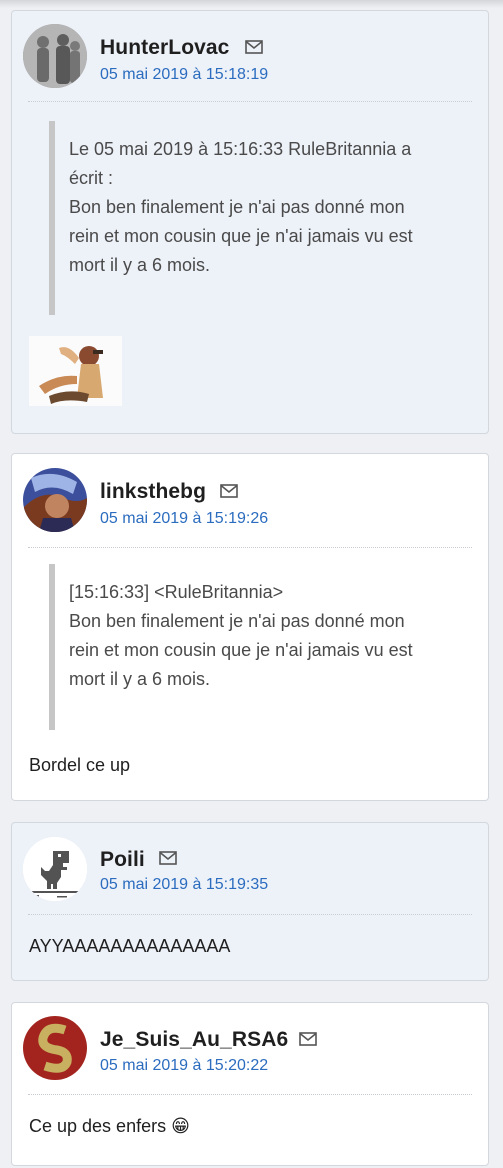 This screenshot has height=1168, width=503. Describe the element at coordinates (153, 492) in the screenshot. I see `username: linksthebg` at that location.